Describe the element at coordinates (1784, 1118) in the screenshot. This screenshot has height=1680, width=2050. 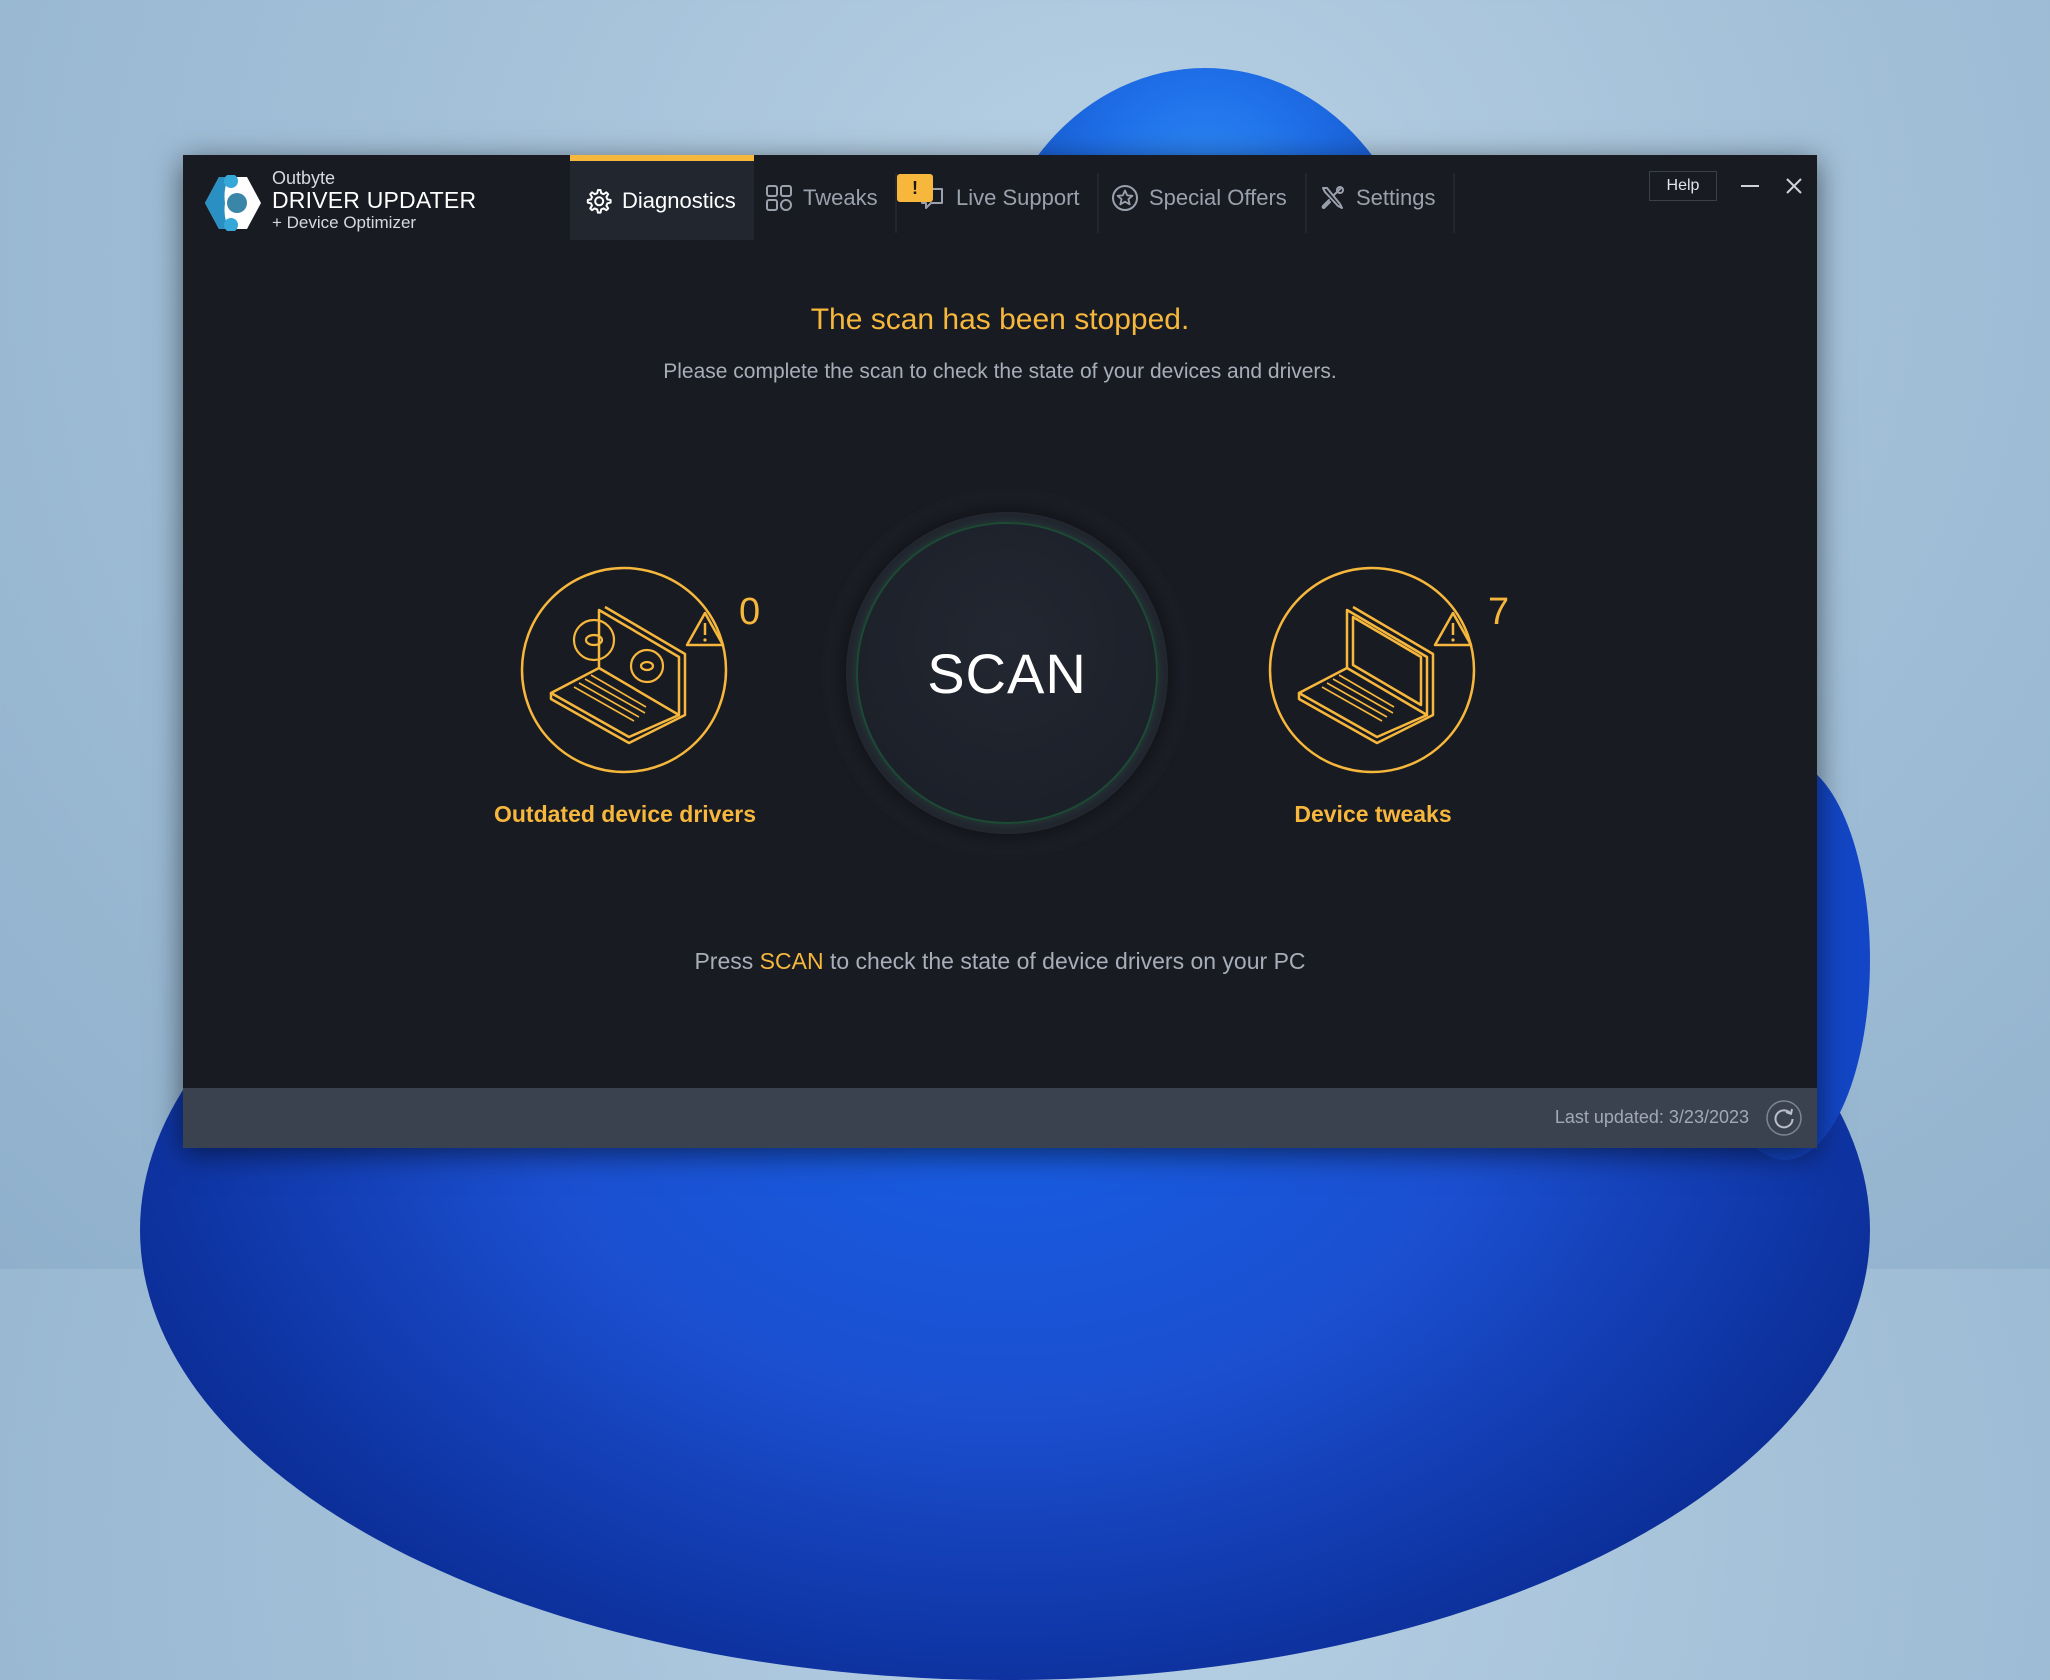
I see `refresh-icon` at that location.